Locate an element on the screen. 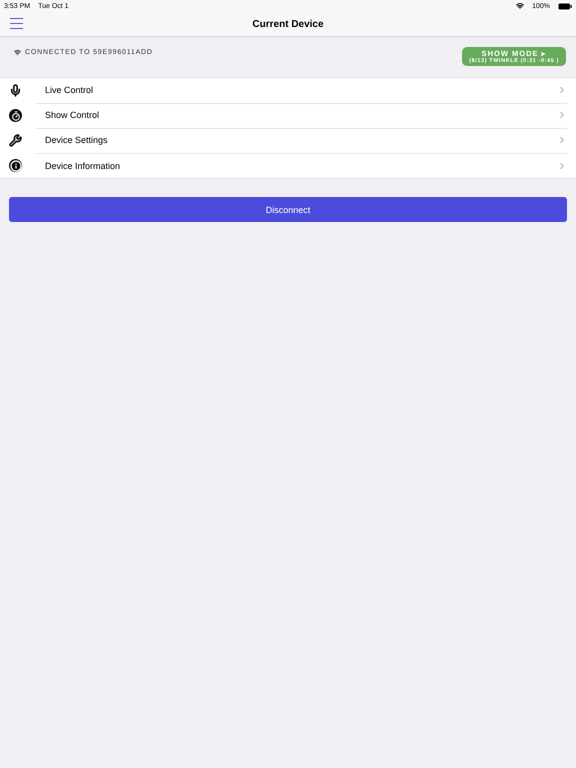 The height and width of the screenshot is (768, 576). info-icon is located at coordinates (15, 165).